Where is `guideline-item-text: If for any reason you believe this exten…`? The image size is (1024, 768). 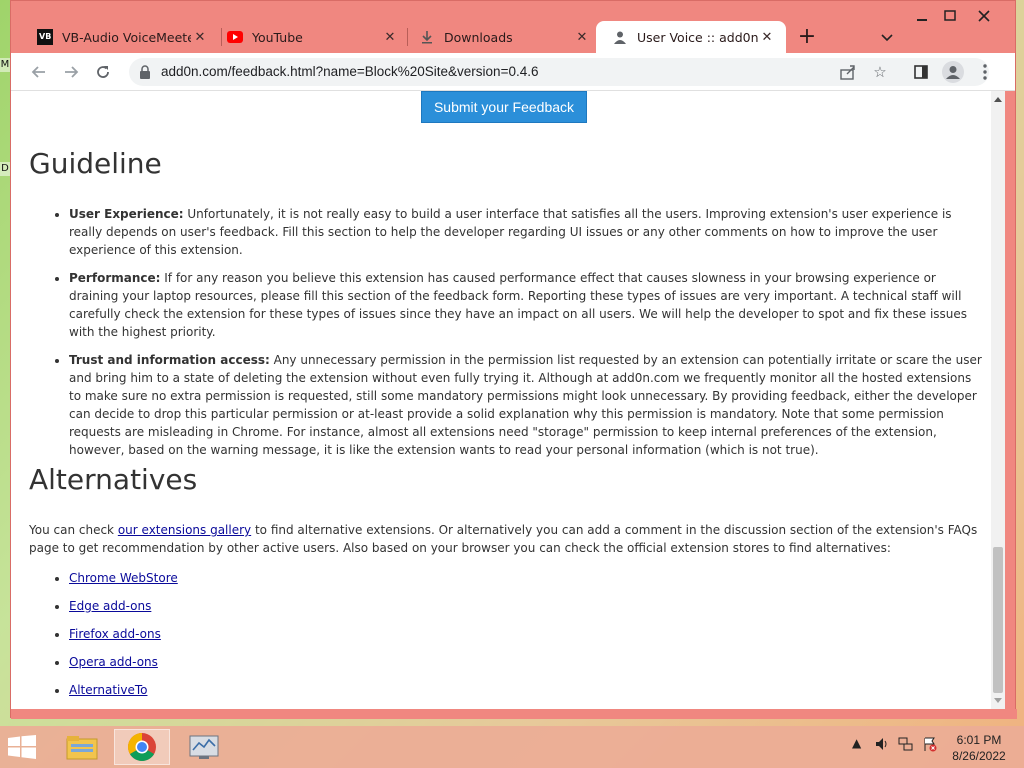
guideline-item-text: If for any reason you believe this exten… is located at coordinates (518, 305).